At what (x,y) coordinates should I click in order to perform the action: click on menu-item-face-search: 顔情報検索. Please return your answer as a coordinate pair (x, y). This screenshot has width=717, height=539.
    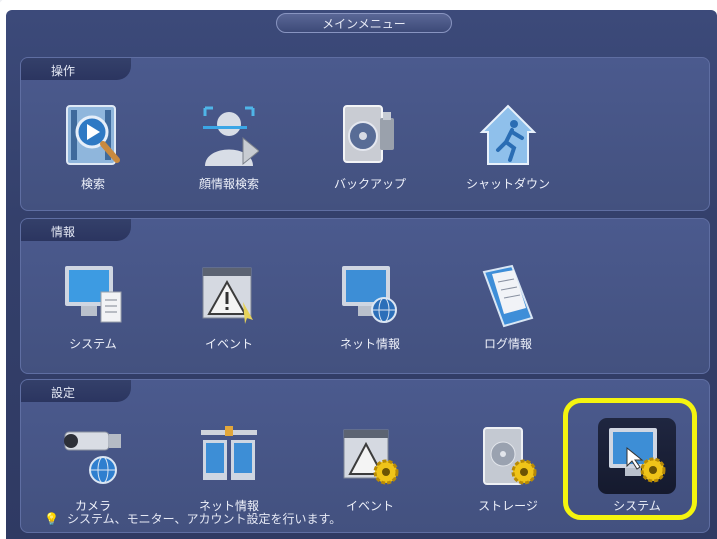
    Looking at the image, I should click on (224, 152).